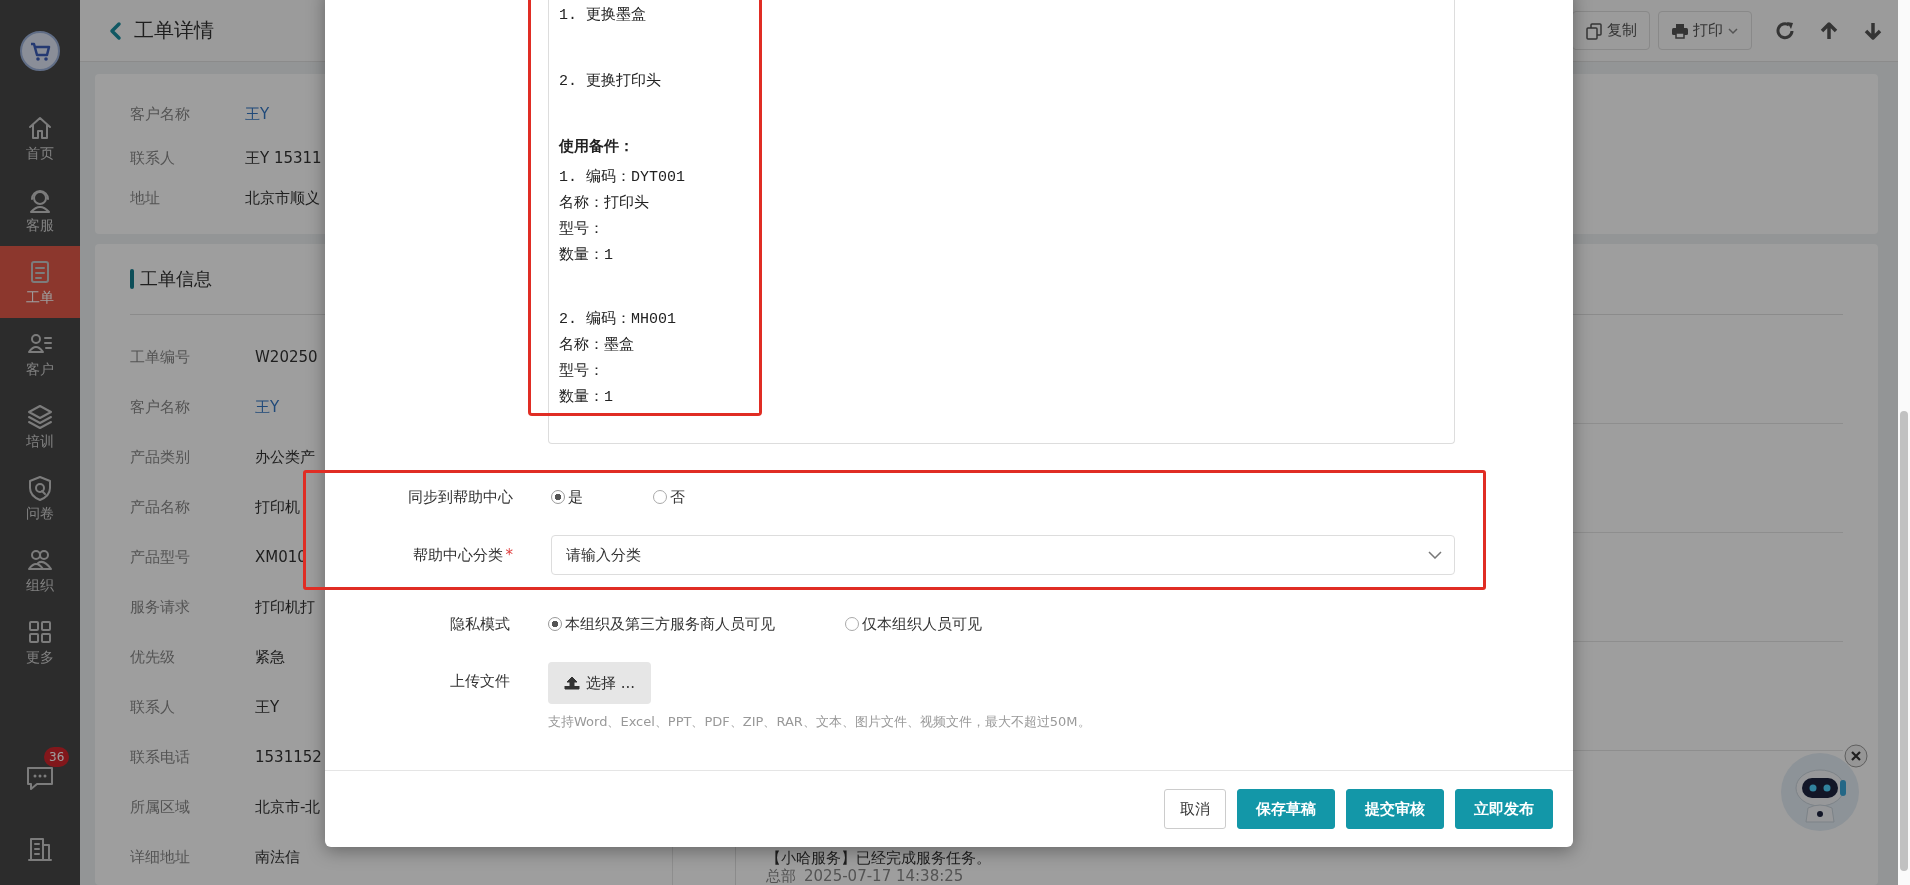 This screenshot has width=1910, height=885. I want to click on field-value: 北京市-北, so click(288, 807).